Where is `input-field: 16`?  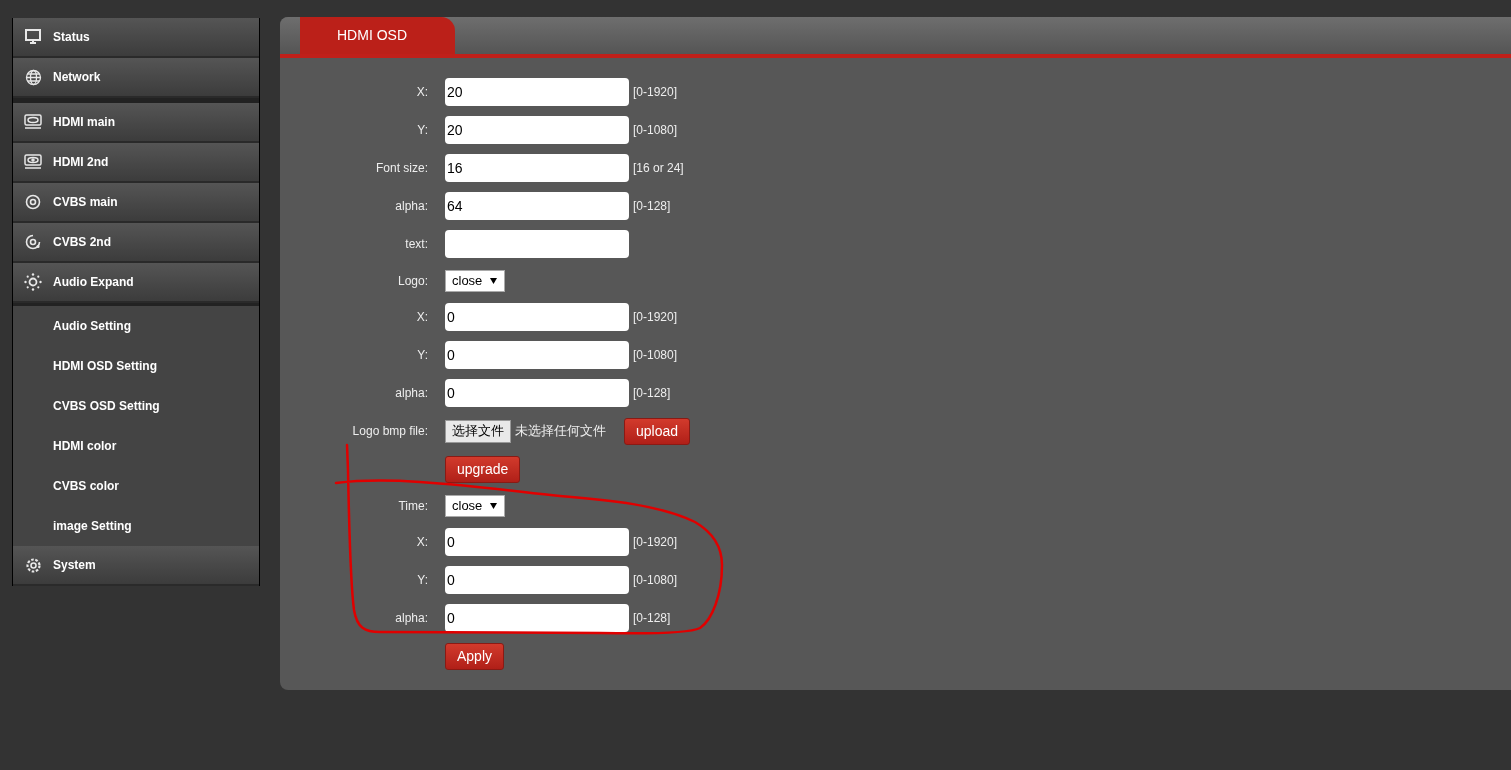 input-field: 16 is located at coordinates (537, 168).